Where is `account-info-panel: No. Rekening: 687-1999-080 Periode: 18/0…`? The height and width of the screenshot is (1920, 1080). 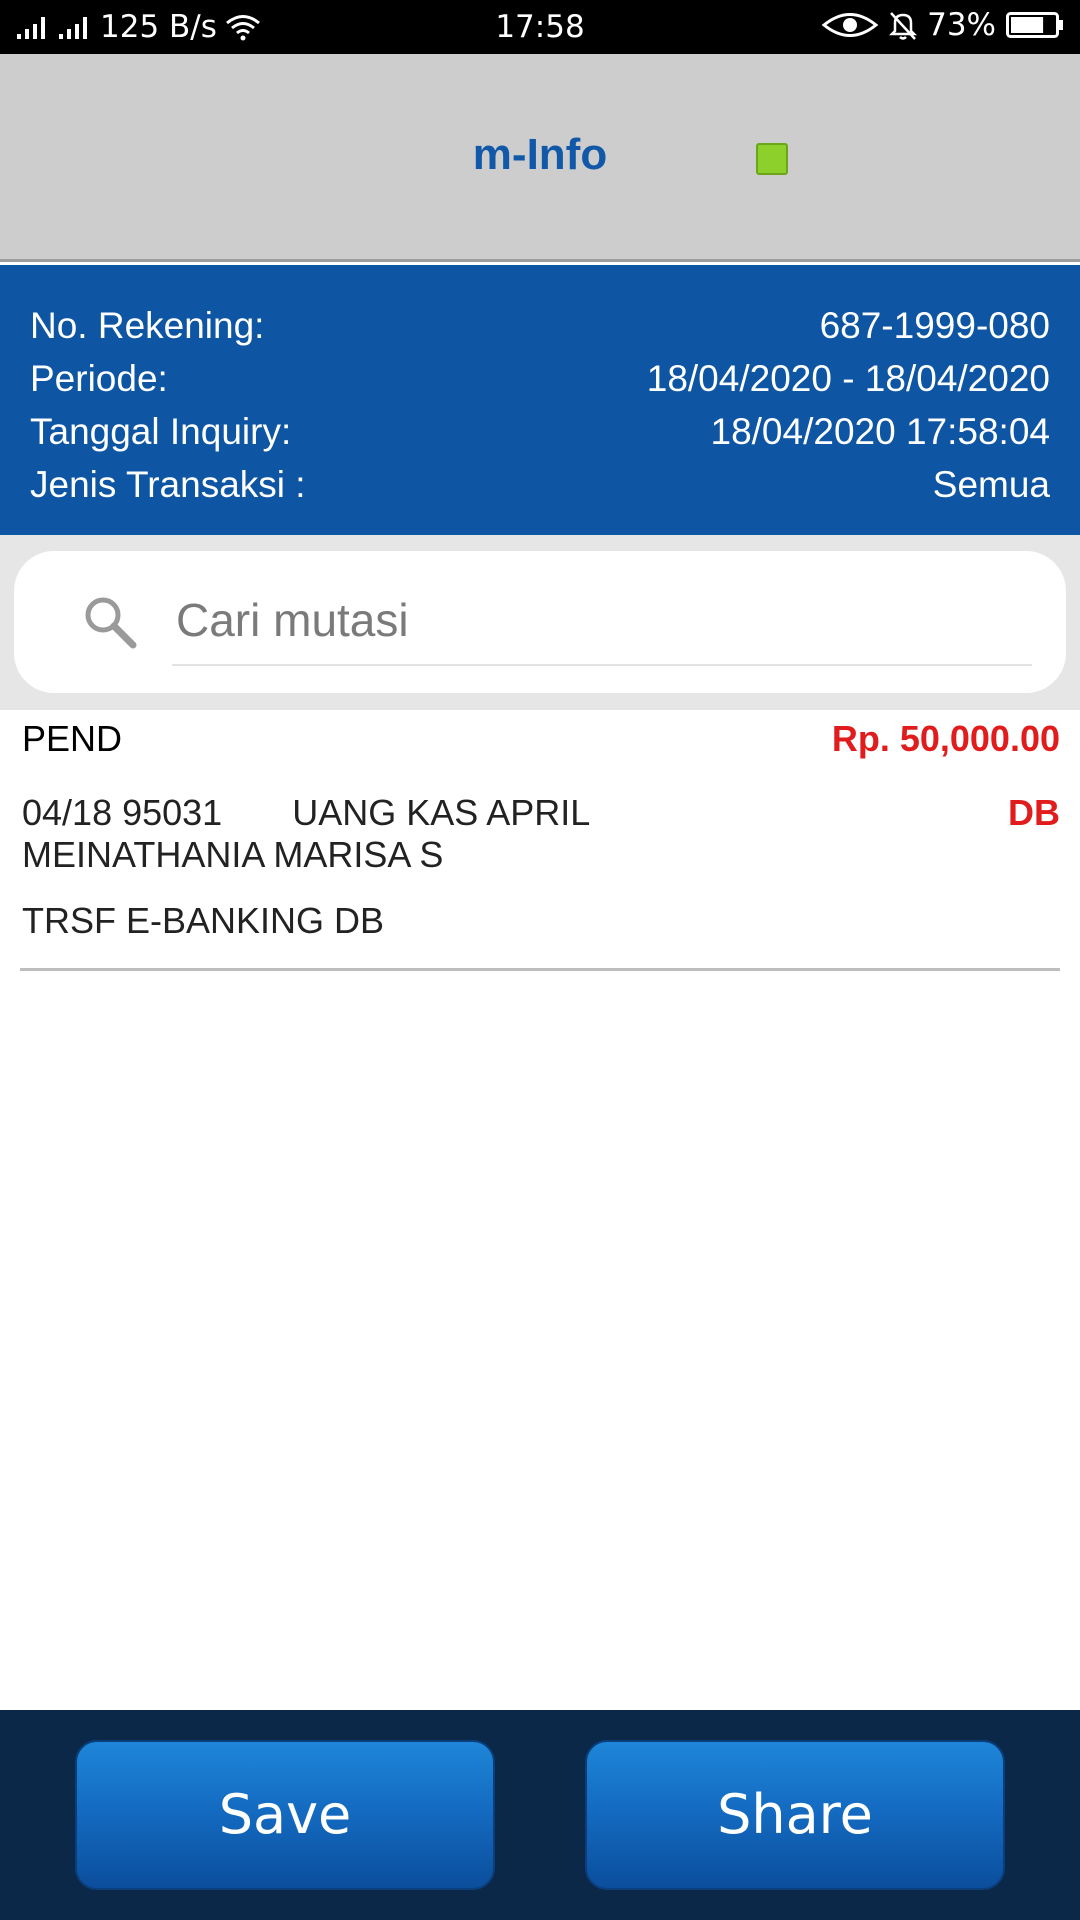
account-info-panel: No. Rekening: 687-1999-080 Periode: 18/0… is located at coordinates (540, 400).